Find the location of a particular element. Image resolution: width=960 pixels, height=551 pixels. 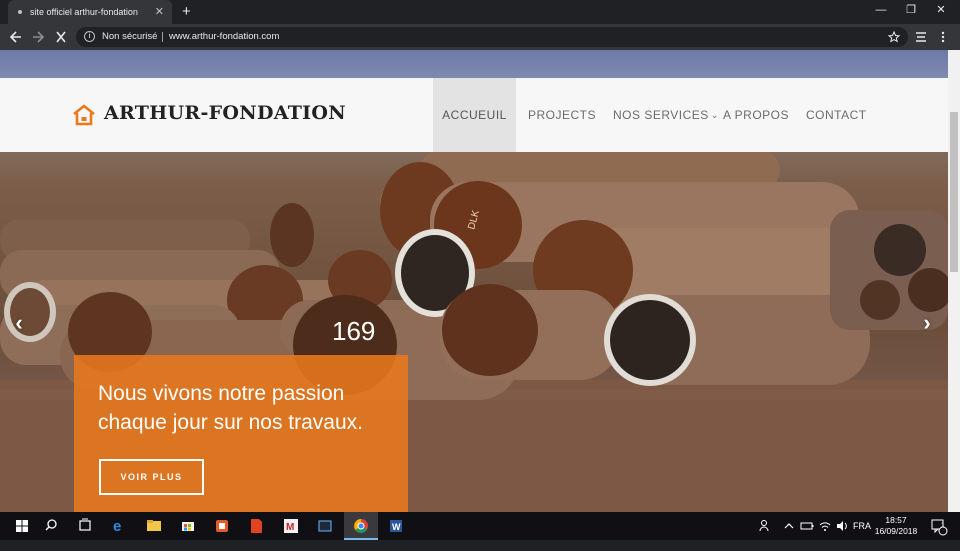

voir-plus-button: VOIR PLUS is located at coordinates (151, 477).